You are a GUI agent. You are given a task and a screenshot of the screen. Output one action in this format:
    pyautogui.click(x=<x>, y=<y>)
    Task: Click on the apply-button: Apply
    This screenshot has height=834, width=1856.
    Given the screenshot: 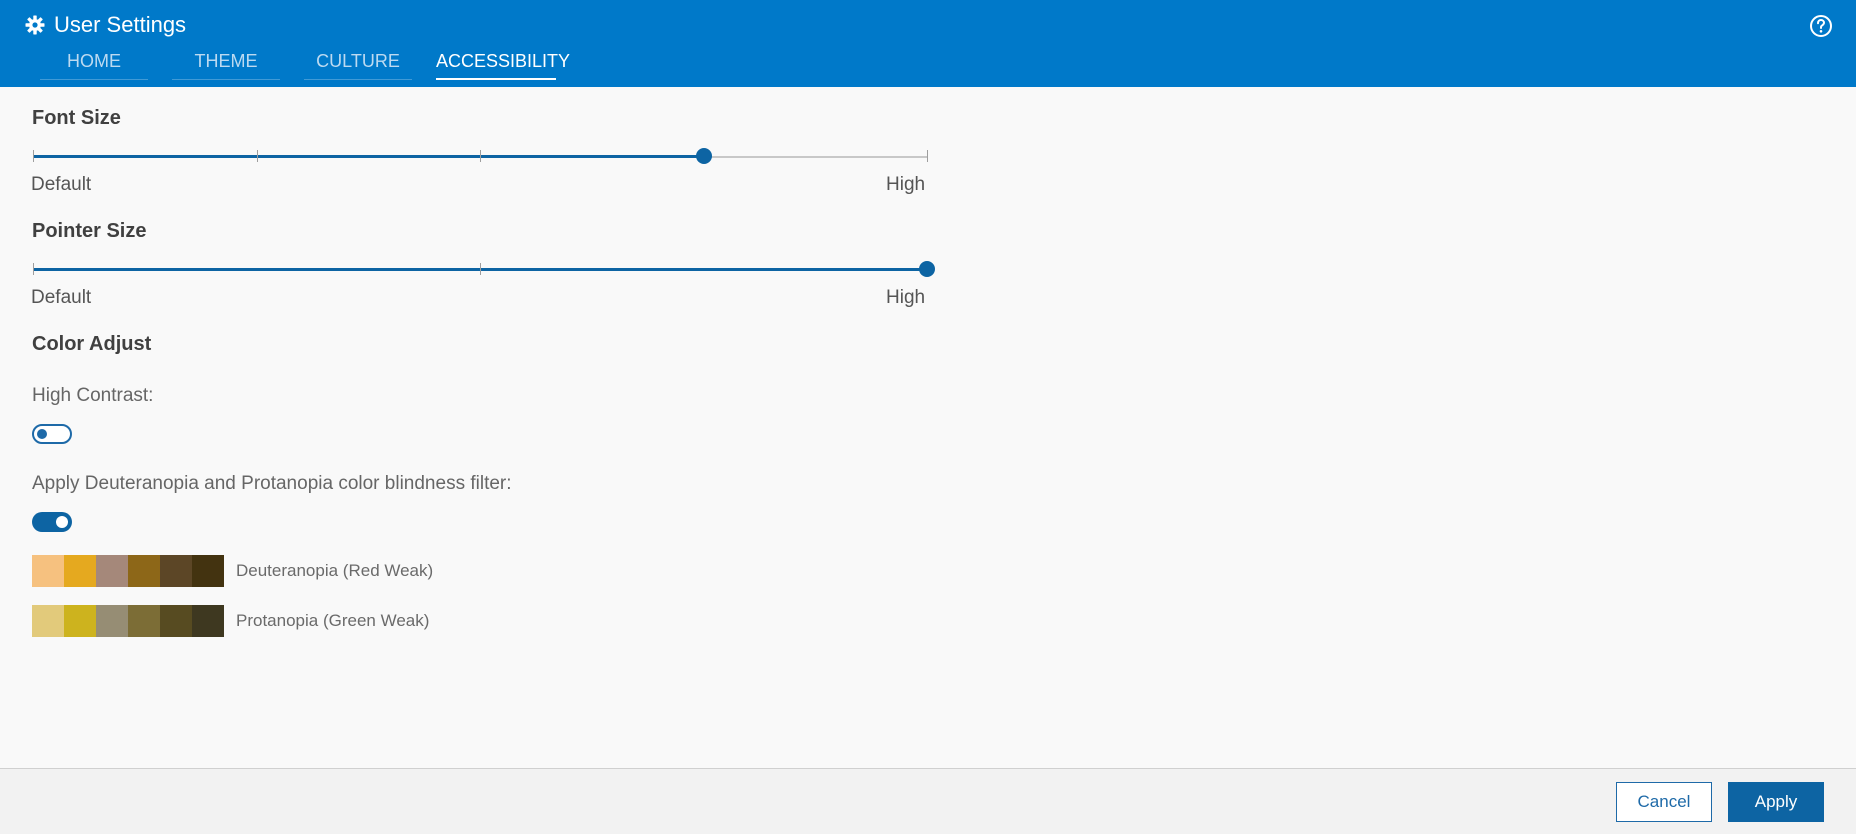 What is the action you would take?
    pyautogui.click(x=1776, y=802)
    